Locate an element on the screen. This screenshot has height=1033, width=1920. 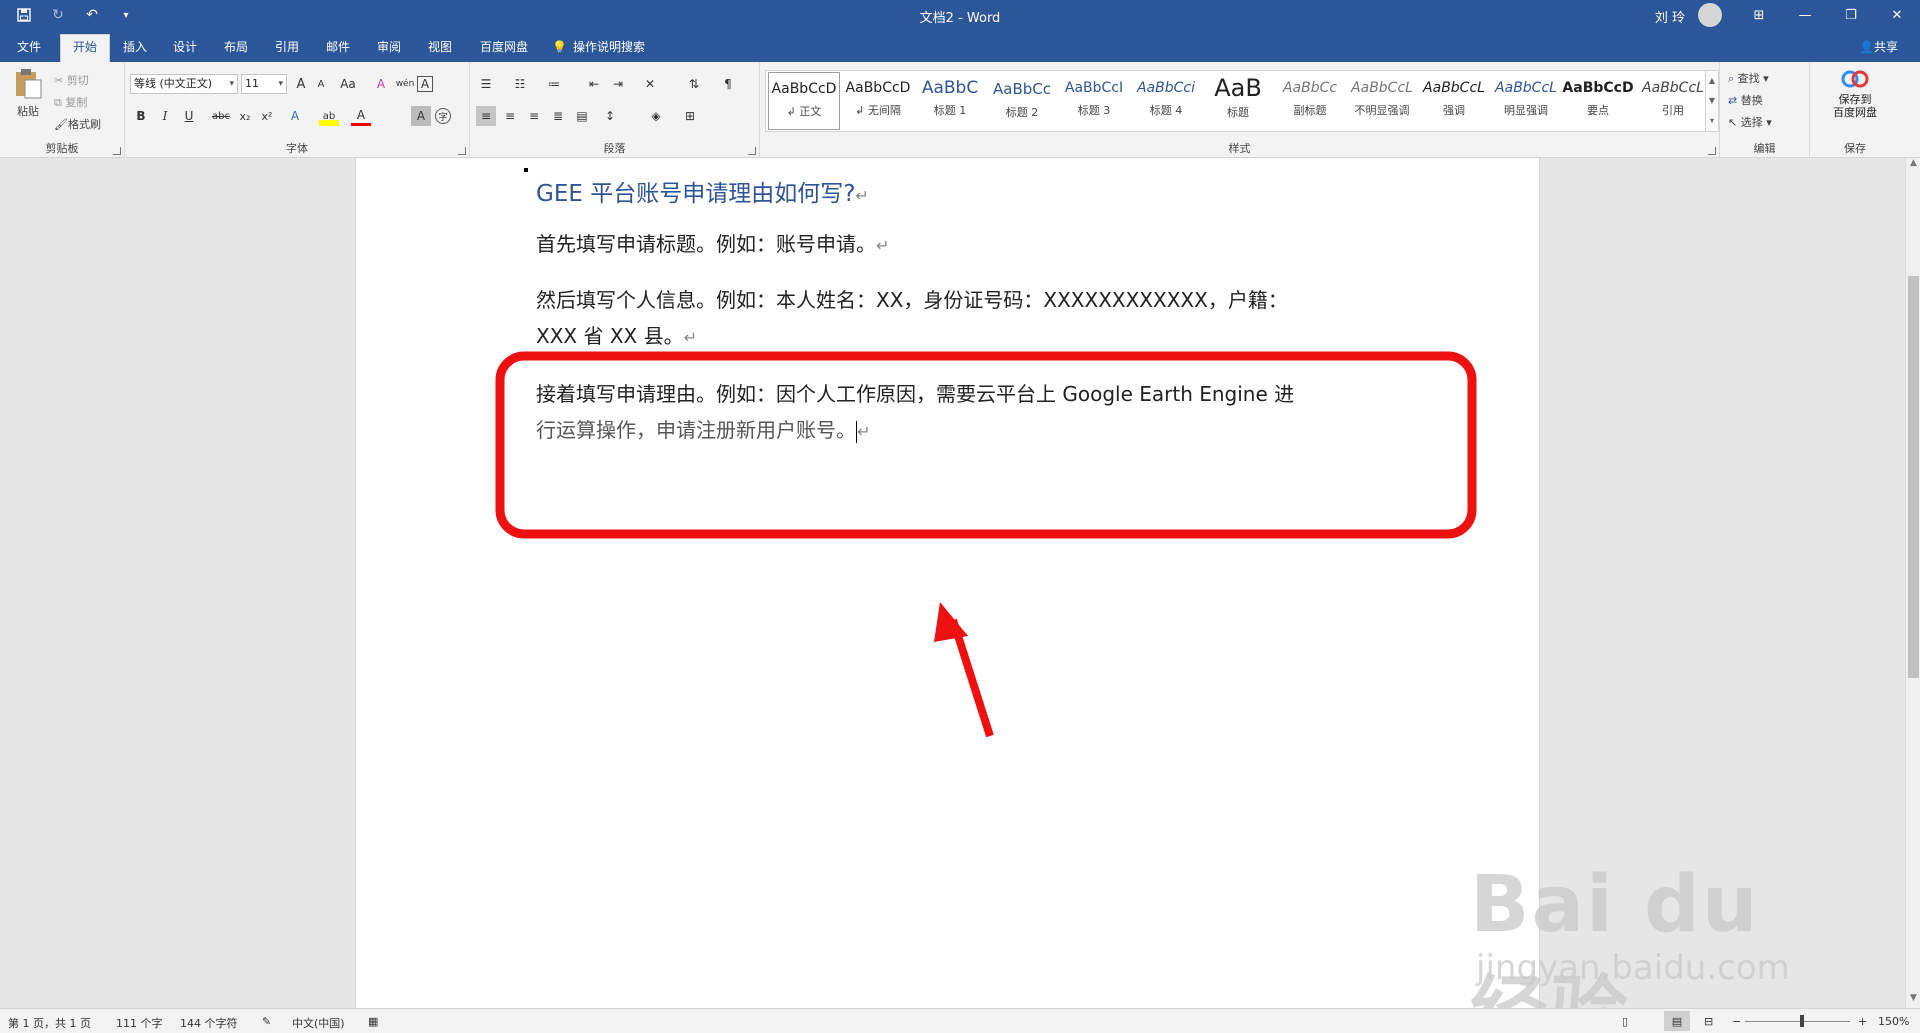
font-size-combo: 11 is located at coordinates (264, 84).